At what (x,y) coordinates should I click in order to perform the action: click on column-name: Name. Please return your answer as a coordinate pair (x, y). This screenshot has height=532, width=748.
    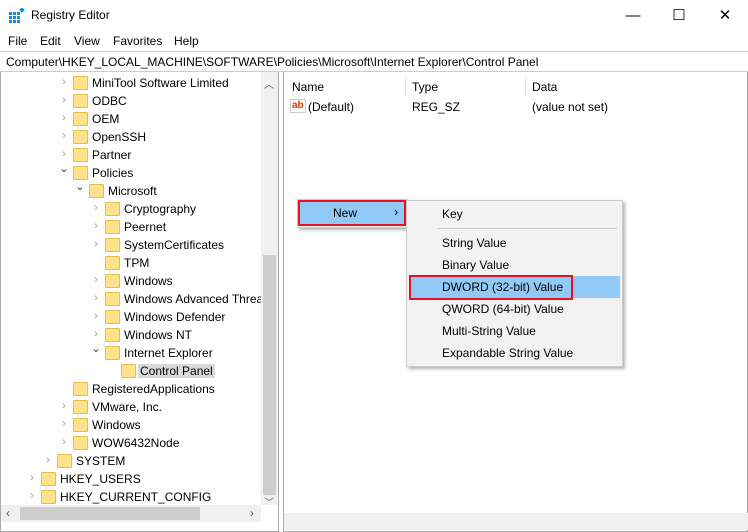
    Looking at the image, I should click on (308, 87).